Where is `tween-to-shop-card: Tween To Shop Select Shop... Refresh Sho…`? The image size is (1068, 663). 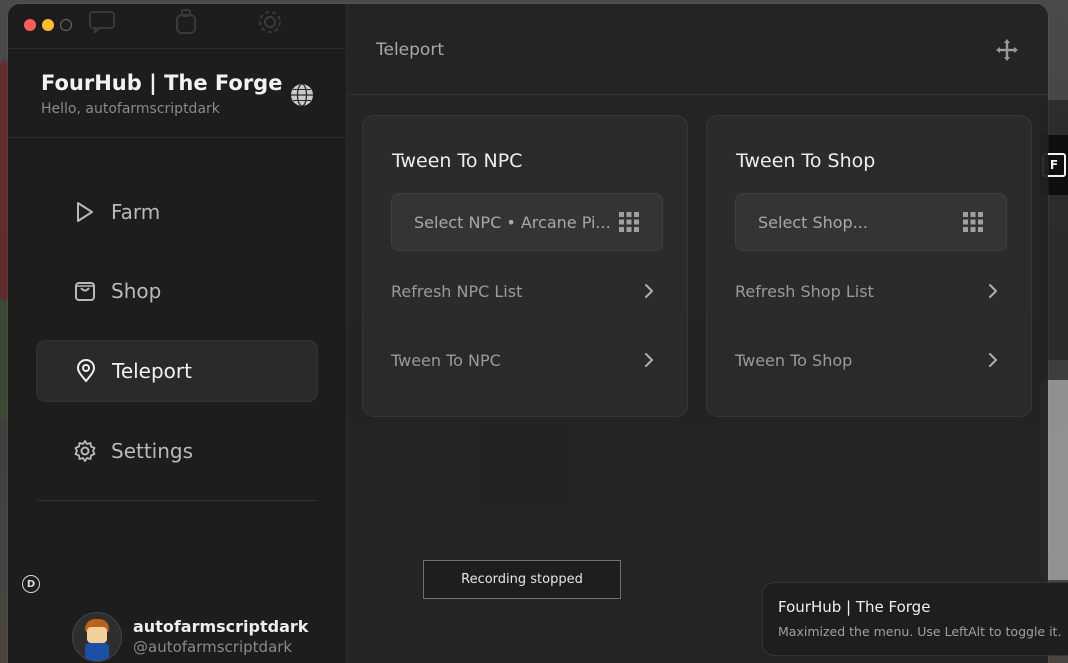 tween-to-shop-card: Tween To Shop Select Shop... Refresh Sho… is located at coordinates (869, 266).